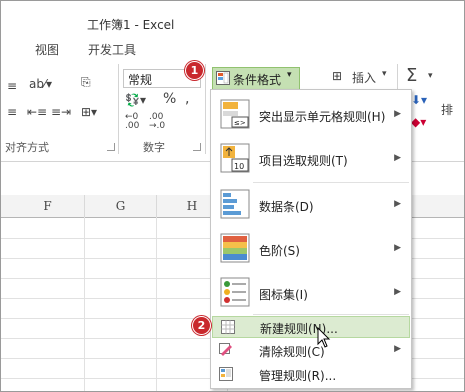  What do you see at coordinates (228, 327) in the screenshot?
I see `new-rule-icon` at bounding box center [228, 327].